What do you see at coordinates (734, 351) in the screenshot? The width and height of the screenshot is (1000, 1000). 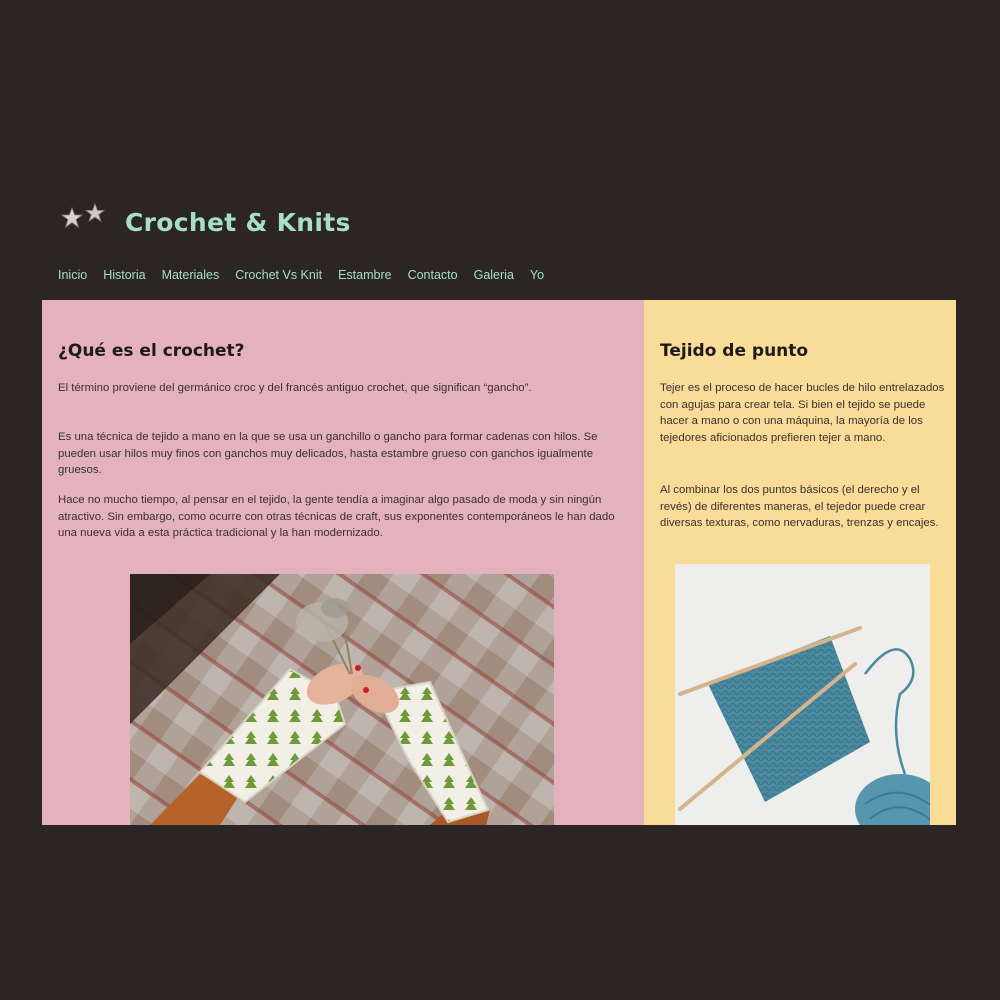 I see `knitting-heading: Tejido de punto` at bounding box center [734, 351].